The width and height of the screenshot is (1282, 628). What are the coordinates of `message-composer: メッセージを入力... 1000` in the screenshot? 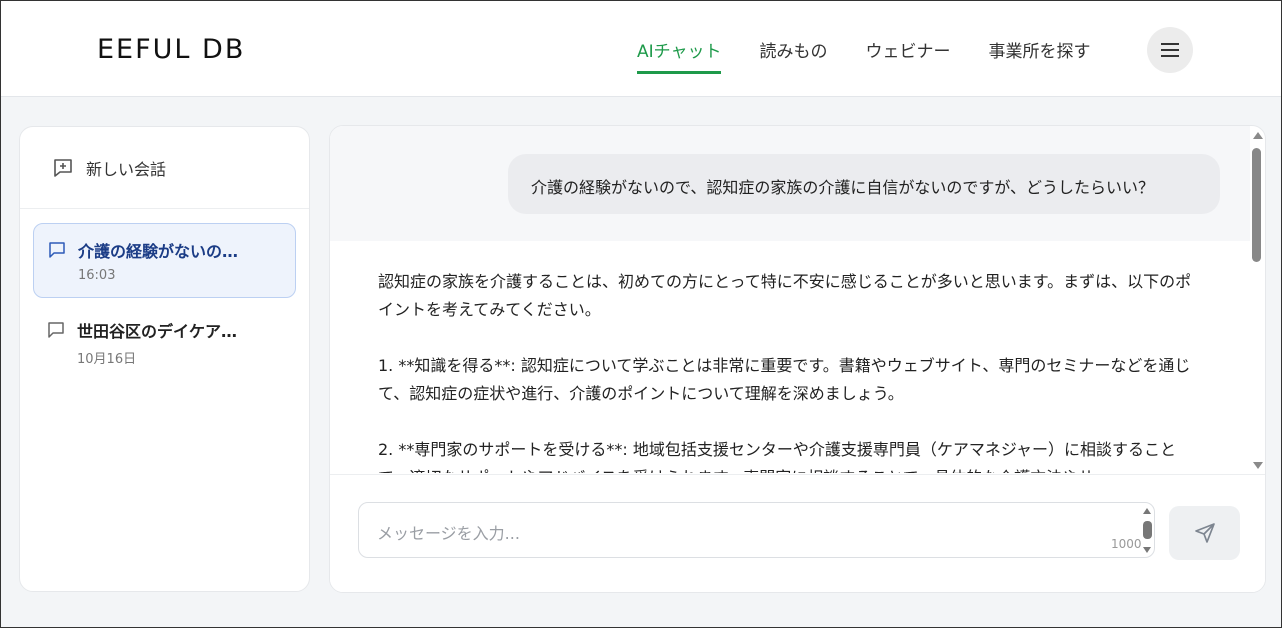 It's located at (797, 533).